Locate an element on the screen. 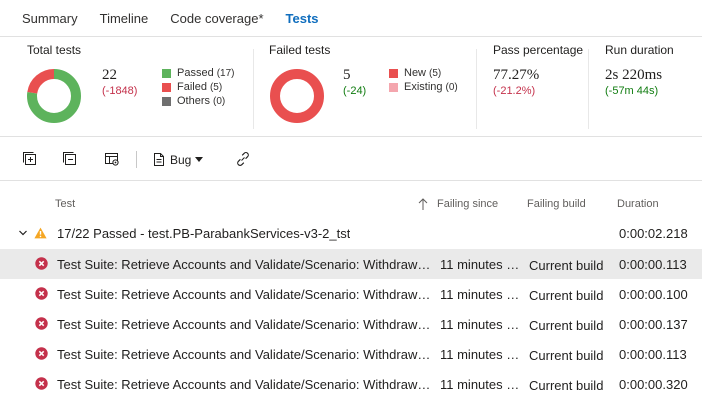 The width and height of the screenshot is (702, 403). bug-button-label: Bug is located at coordinates (181, 159).